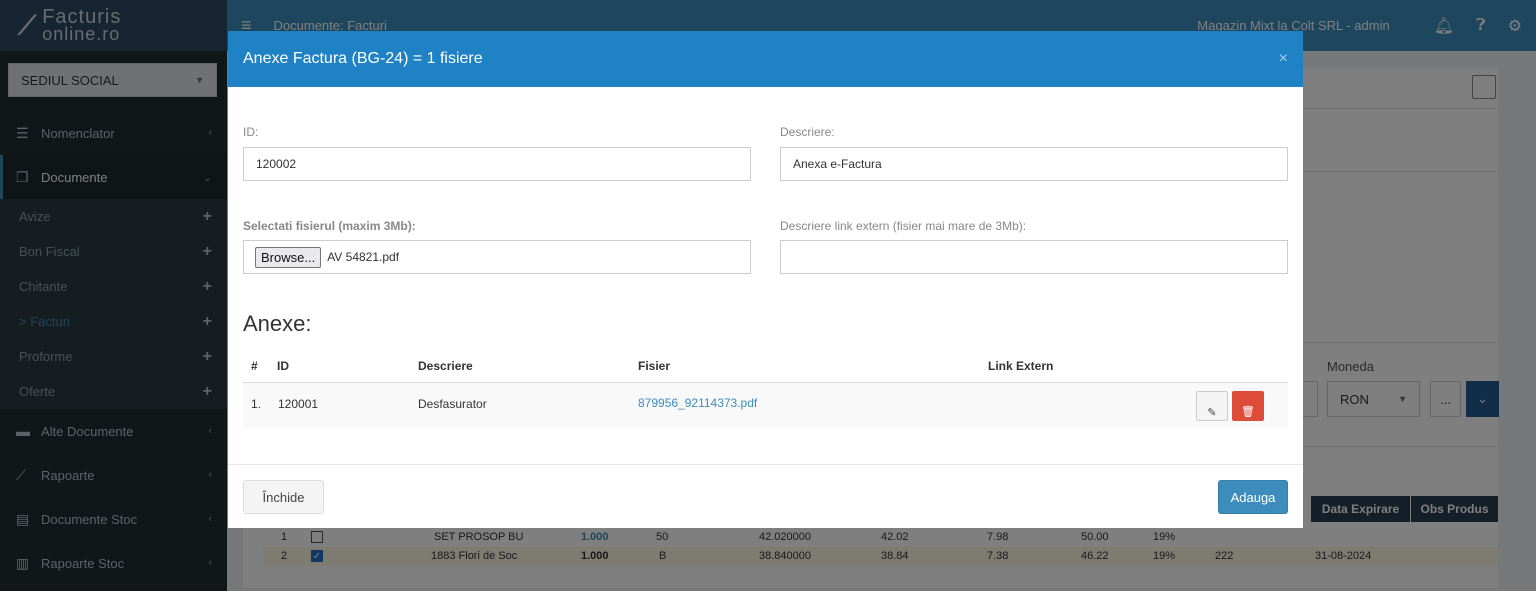  Describe the element at coordinates (283, 497) in the screenshot. I see `close-button: Închide` at that location.